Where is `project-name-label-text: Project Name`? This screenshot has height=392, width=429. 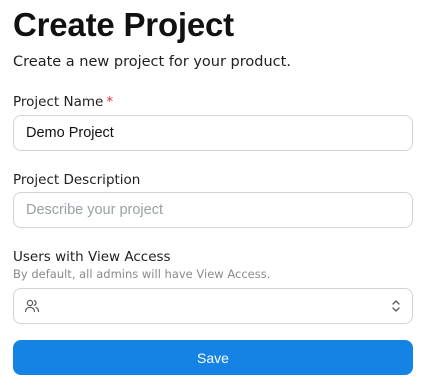 project-name-label-text: Project Name is located at coordinates (58, 102).